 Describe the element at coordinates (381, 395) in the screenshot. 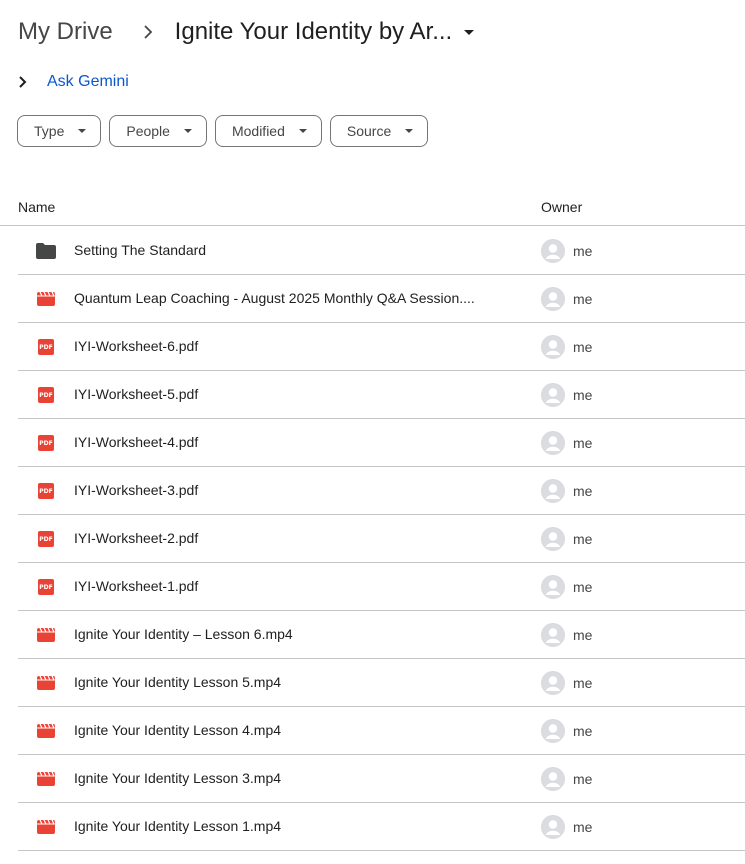

I see `table-row: PDF IYI-Worksheet-5.pdf me` at that location.